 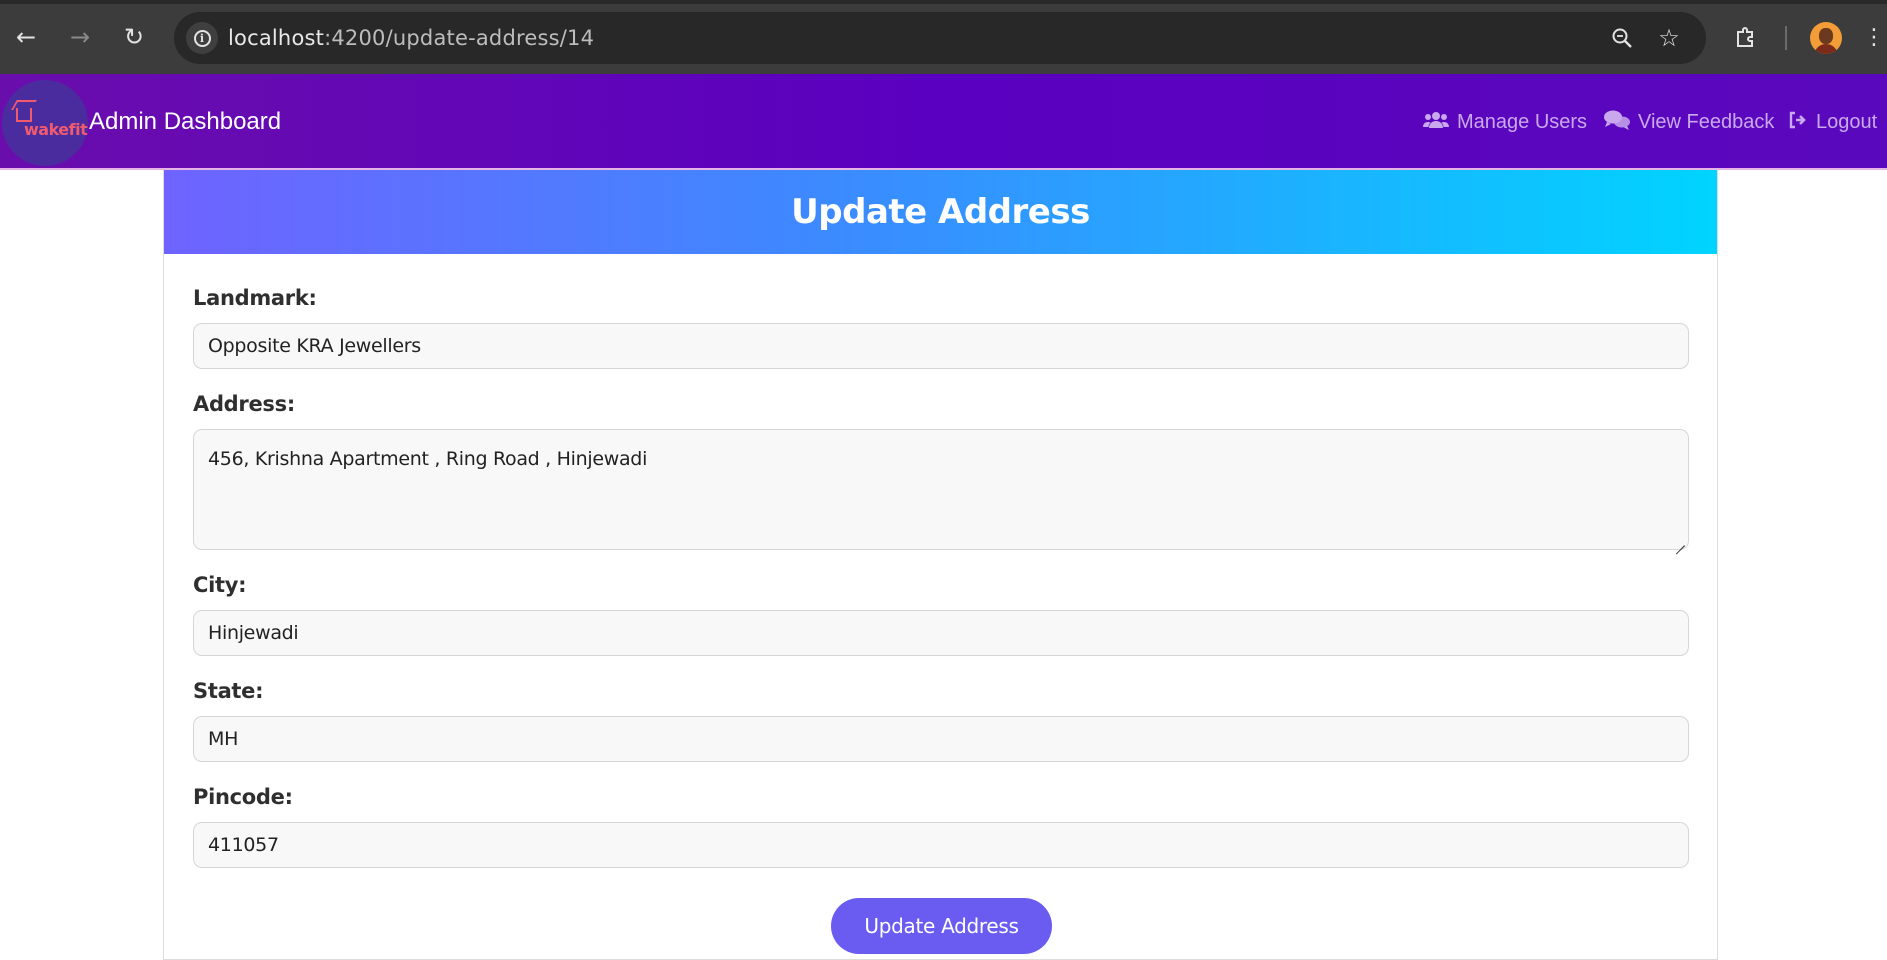 I want to click on city-label: City:, so click(x=220, y=585).